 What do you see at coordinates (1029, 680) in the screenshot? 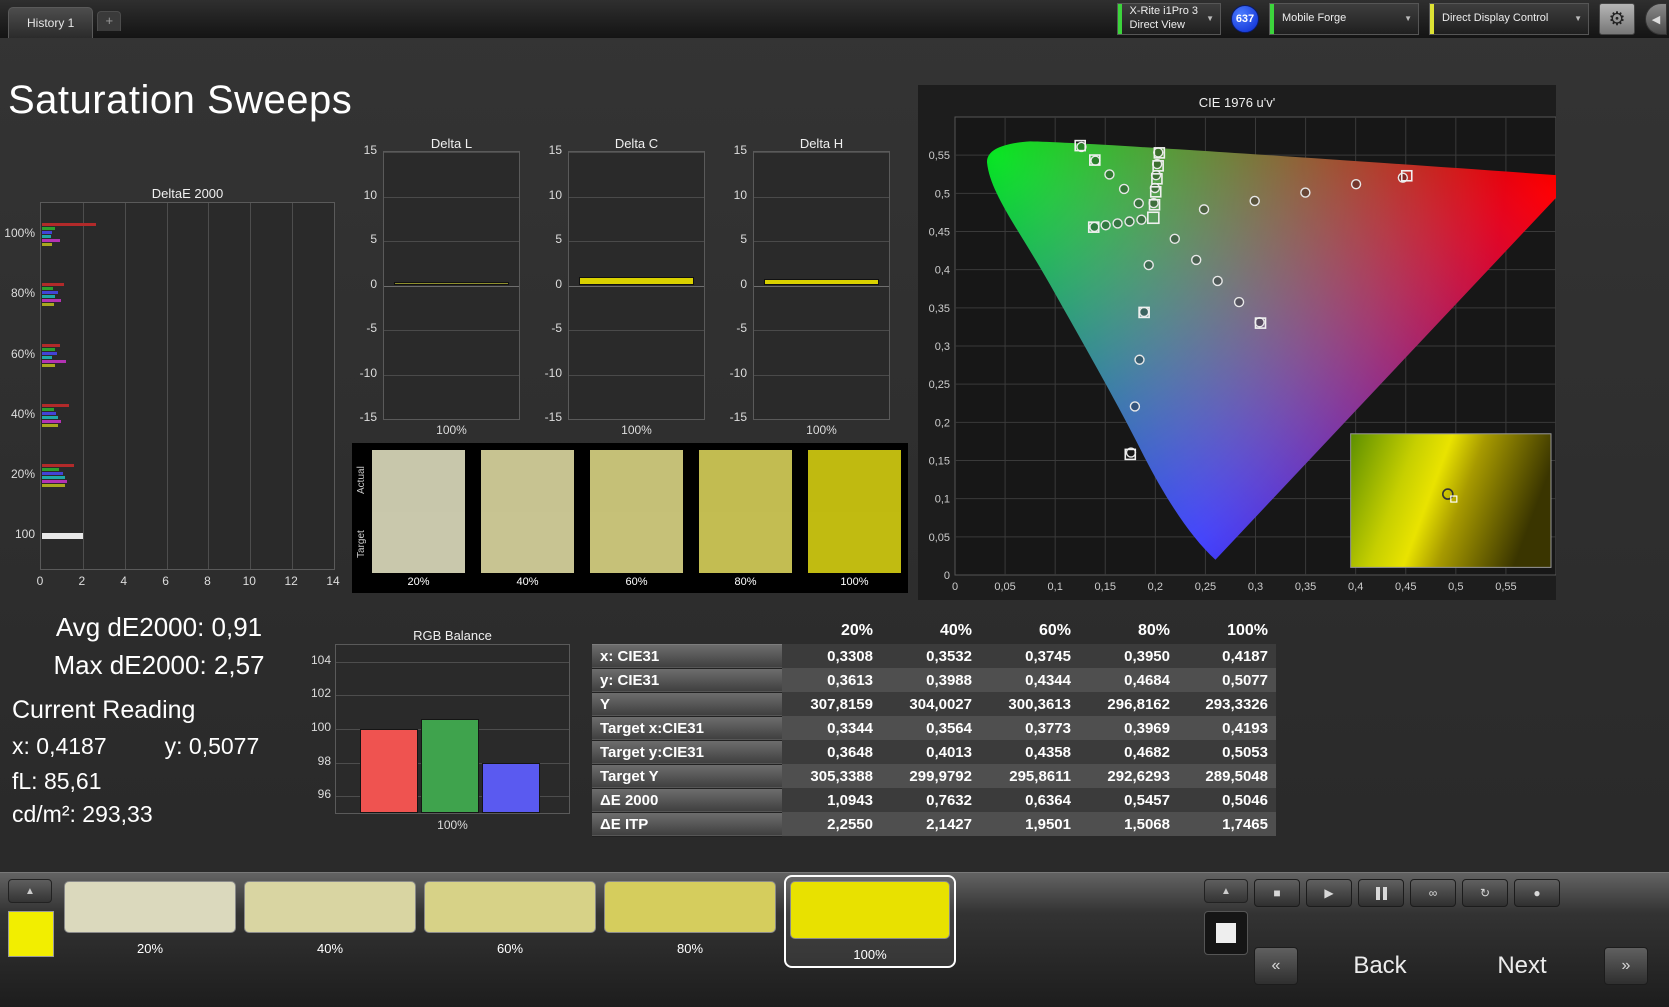
I see `table-cell: 0,4344` at bounding box center [1029, 680].